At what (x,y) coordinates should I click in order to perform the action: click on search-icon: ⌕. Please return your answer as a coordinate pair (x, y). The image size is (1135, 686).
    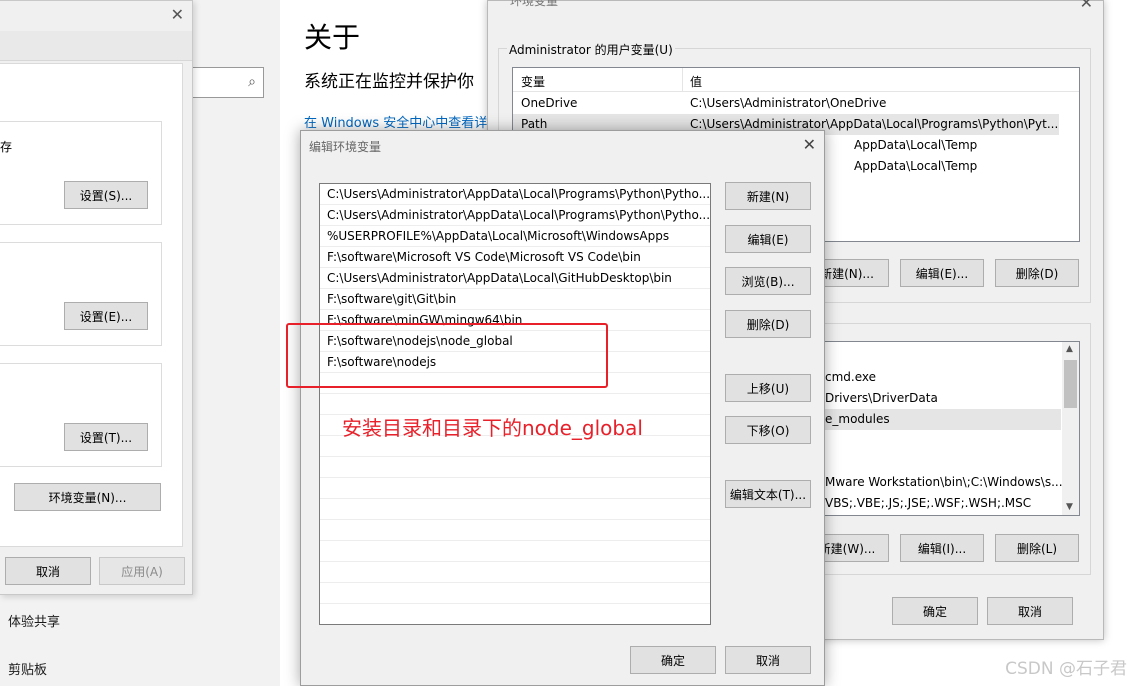
    Looking at the image, I should click on (252, 82).